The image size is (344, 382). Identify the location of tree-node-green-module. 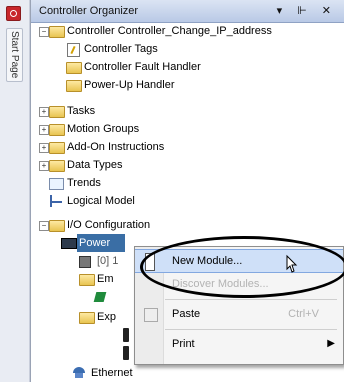
(103, 297).